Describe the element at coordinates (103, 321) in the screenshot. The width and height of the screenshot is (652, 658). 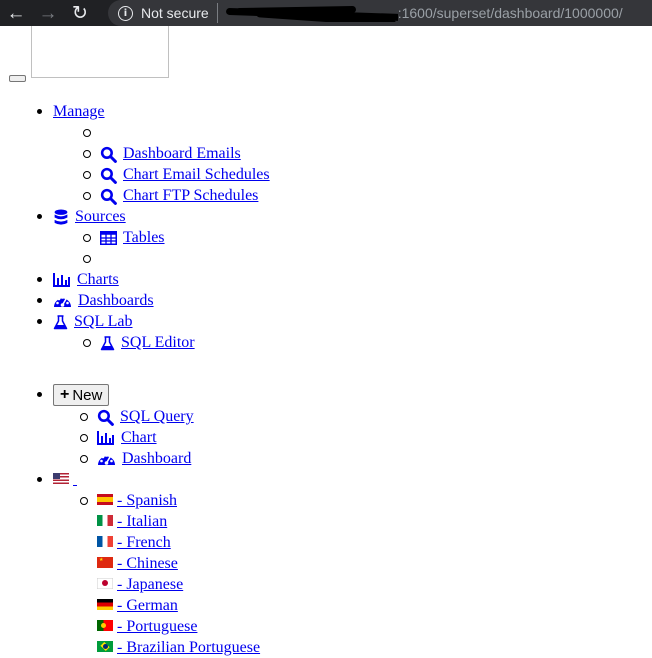
I see `sql-lab-link: SQL Lab` at that location.